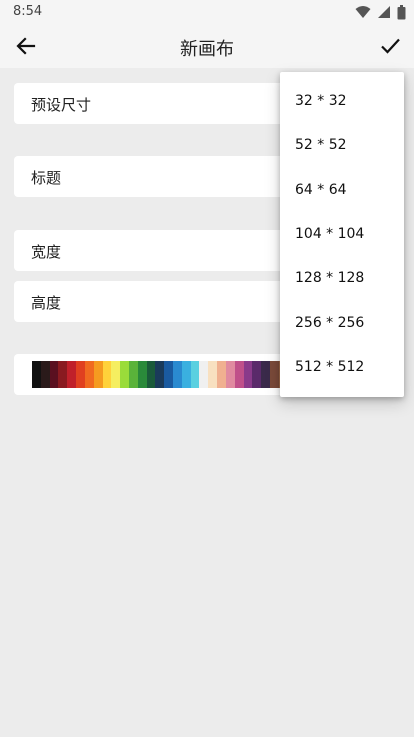 The image size is (414, 737). I want to click on dropdown-option: 128 * 128, so click(342, 279).